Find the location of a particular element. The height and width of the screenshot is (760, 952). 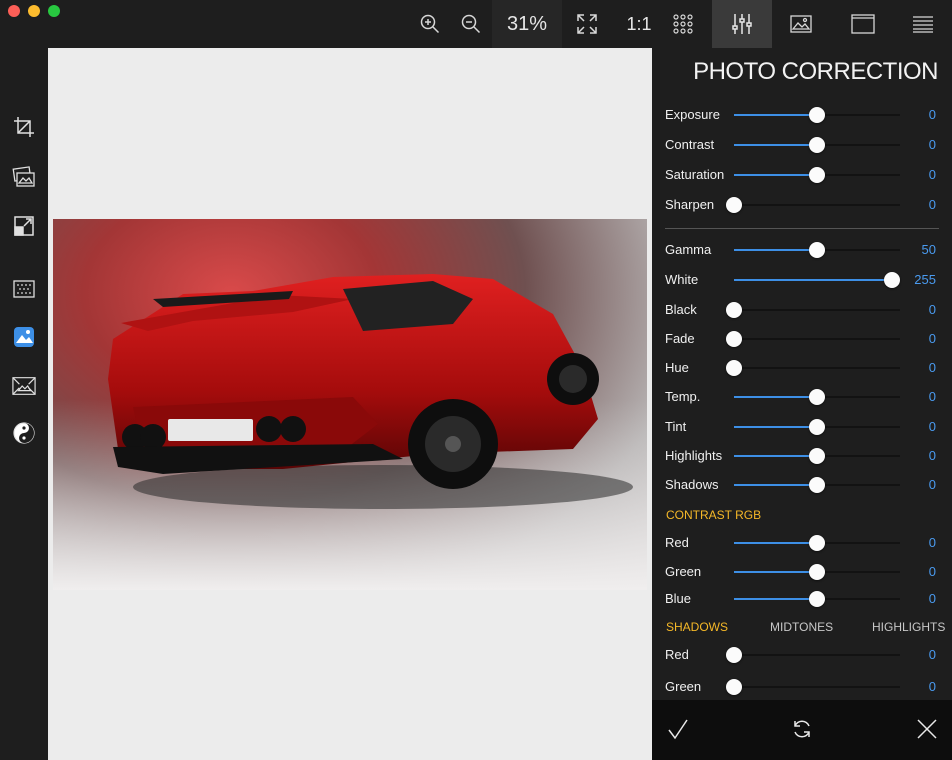

window-icon is located at coordinates (863, 24).